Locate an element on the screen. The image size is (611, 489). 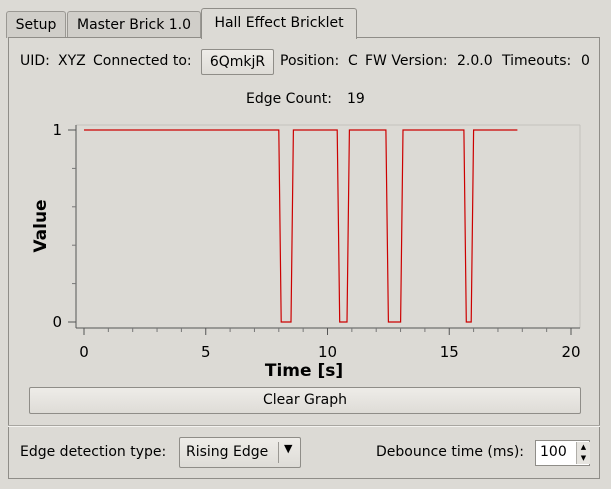
y-tick-label: 0 is located at coordinates (57, 322).